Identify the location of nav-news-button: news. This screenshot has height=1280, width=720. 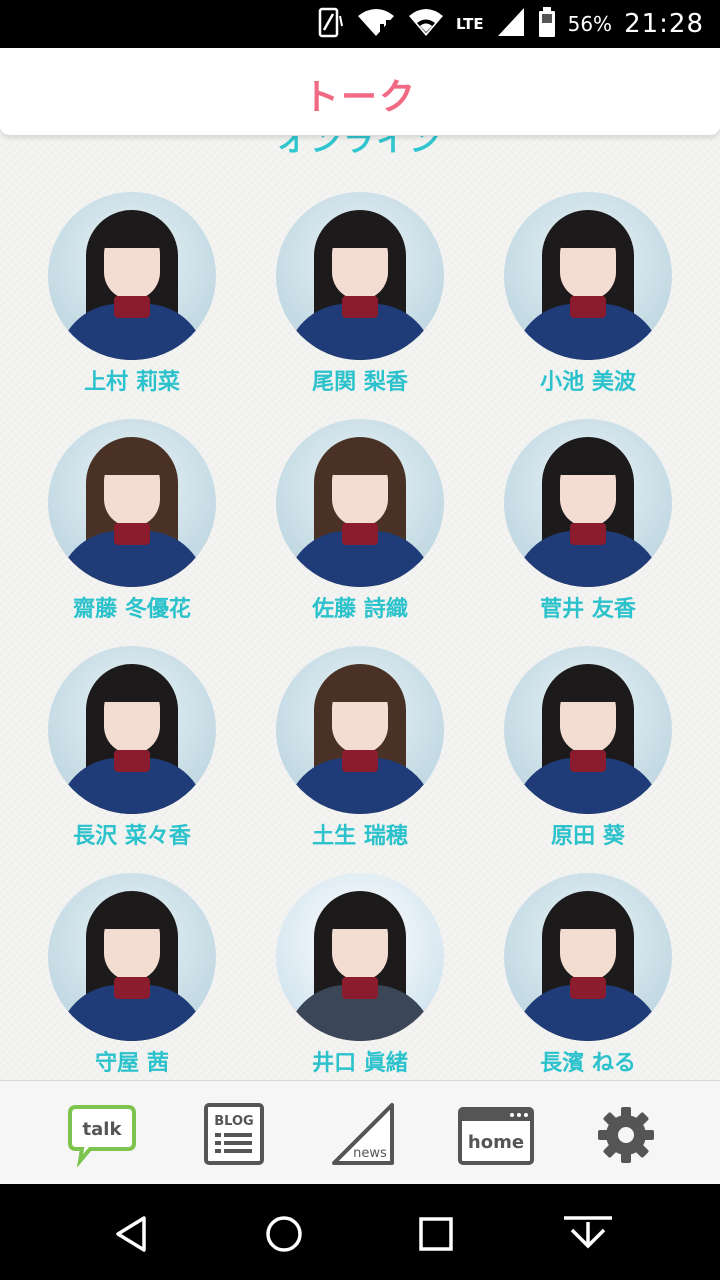
(366, 1132).